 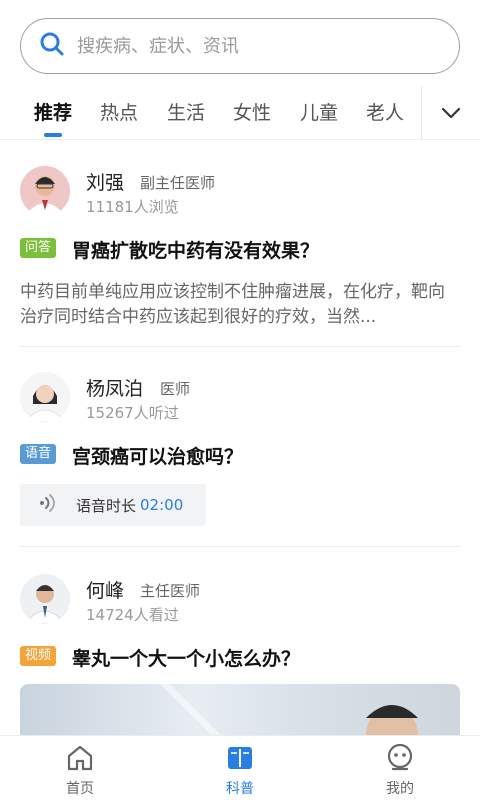 What do you see at coordinates (240, 758) in the screenshot?
I see `book-icon` at bounding box center [240, 758].